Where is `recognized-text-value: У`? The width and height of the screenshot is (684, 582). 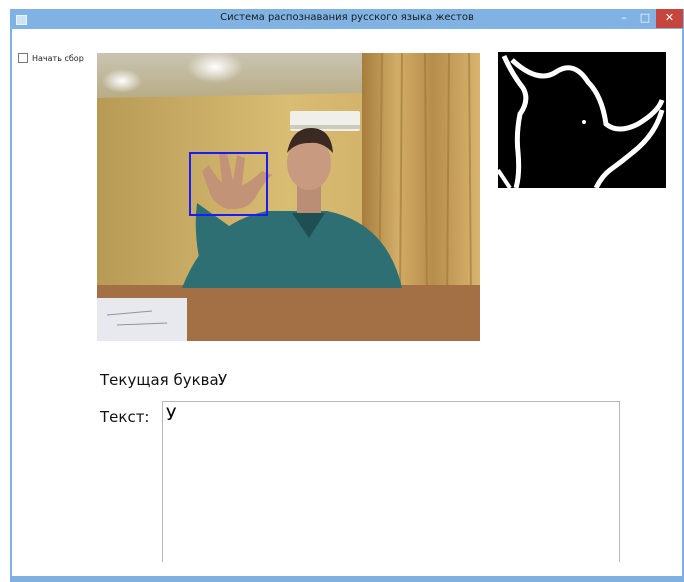
recognized-text-value: У is located at coordinates (171, 415).